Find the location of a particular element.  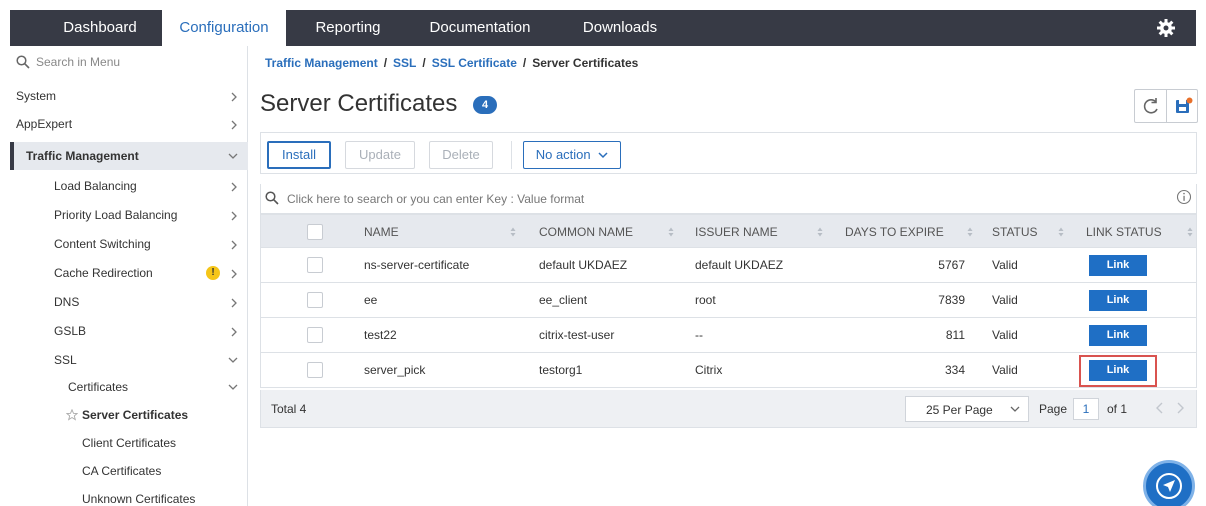

cell-name: ee is located at coordinates (371, 300).